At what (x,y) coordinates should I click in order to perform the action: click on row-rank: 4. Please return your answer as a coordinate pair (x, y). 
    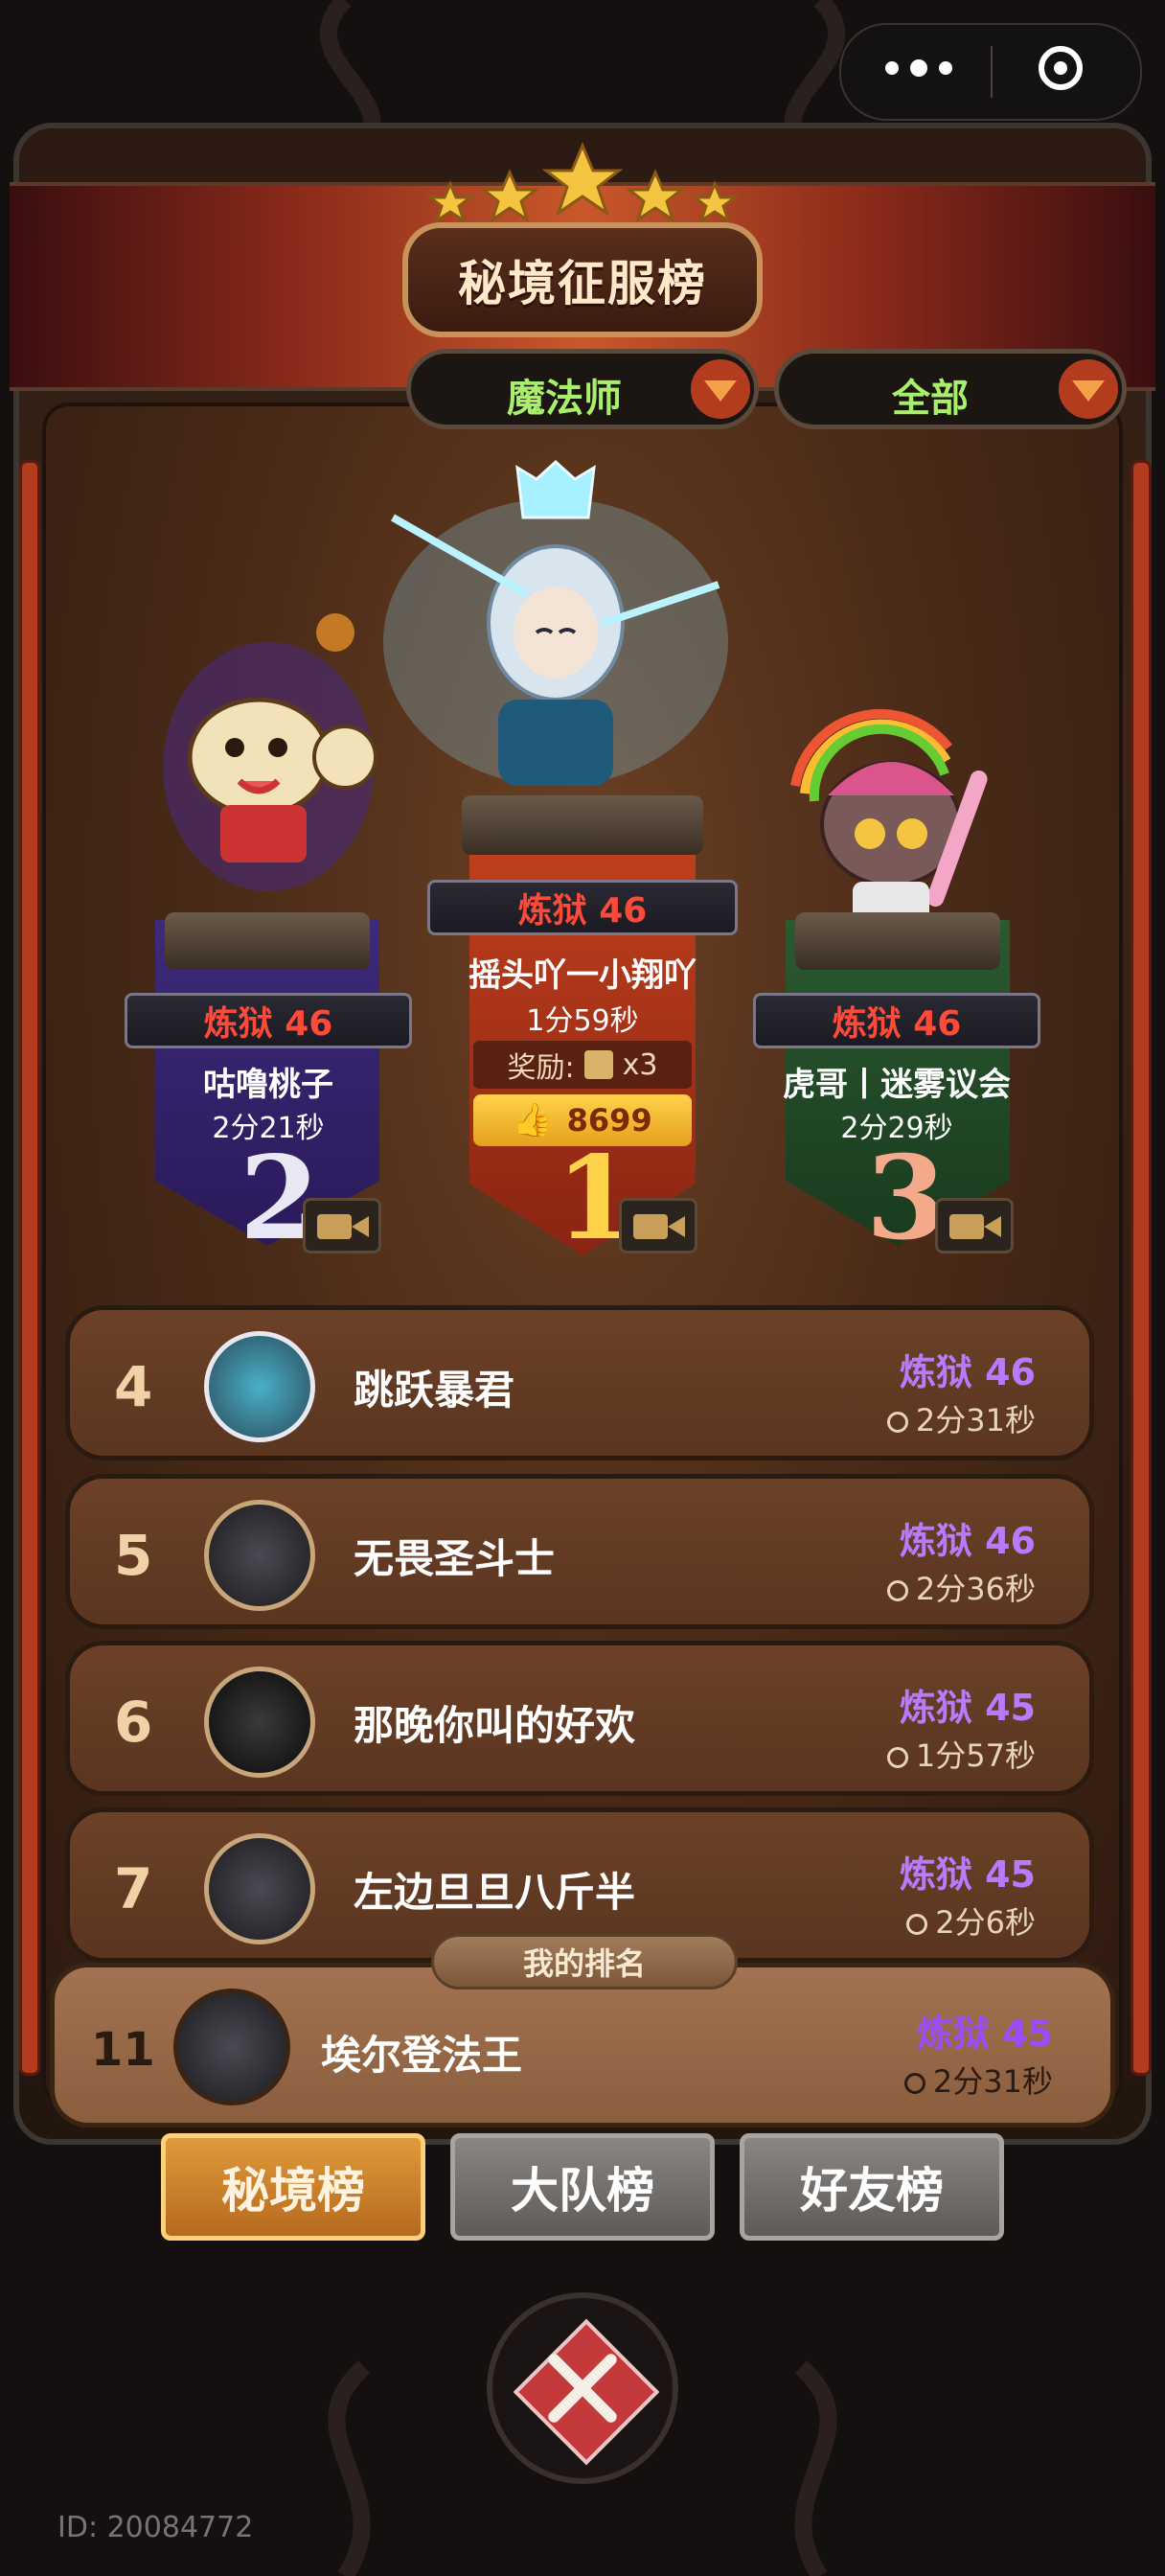
    Looking at the image, I should click on (133, 1387).